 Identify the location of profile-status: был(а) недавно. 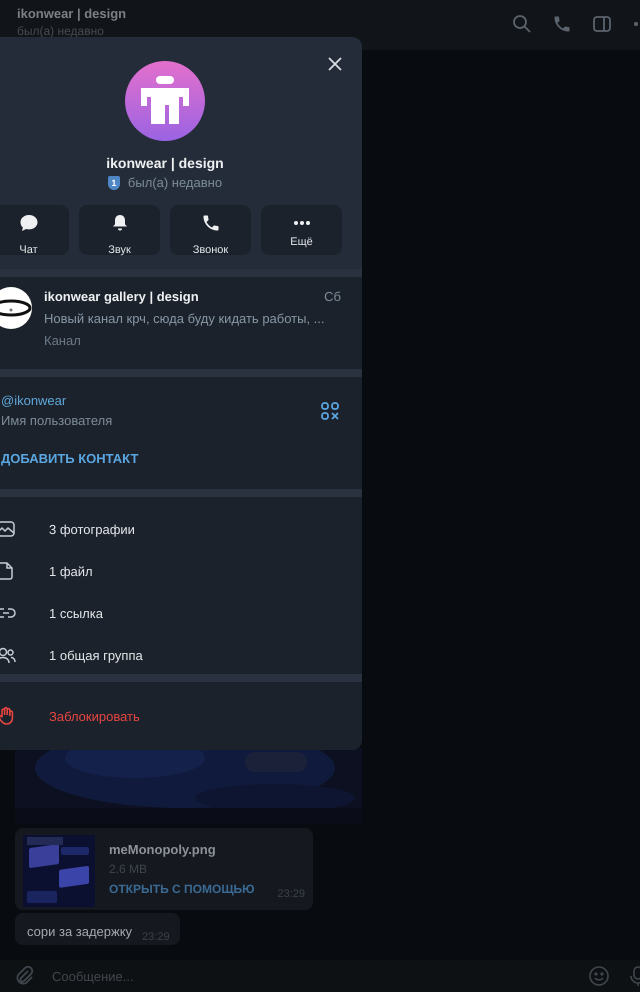
(175, 182).